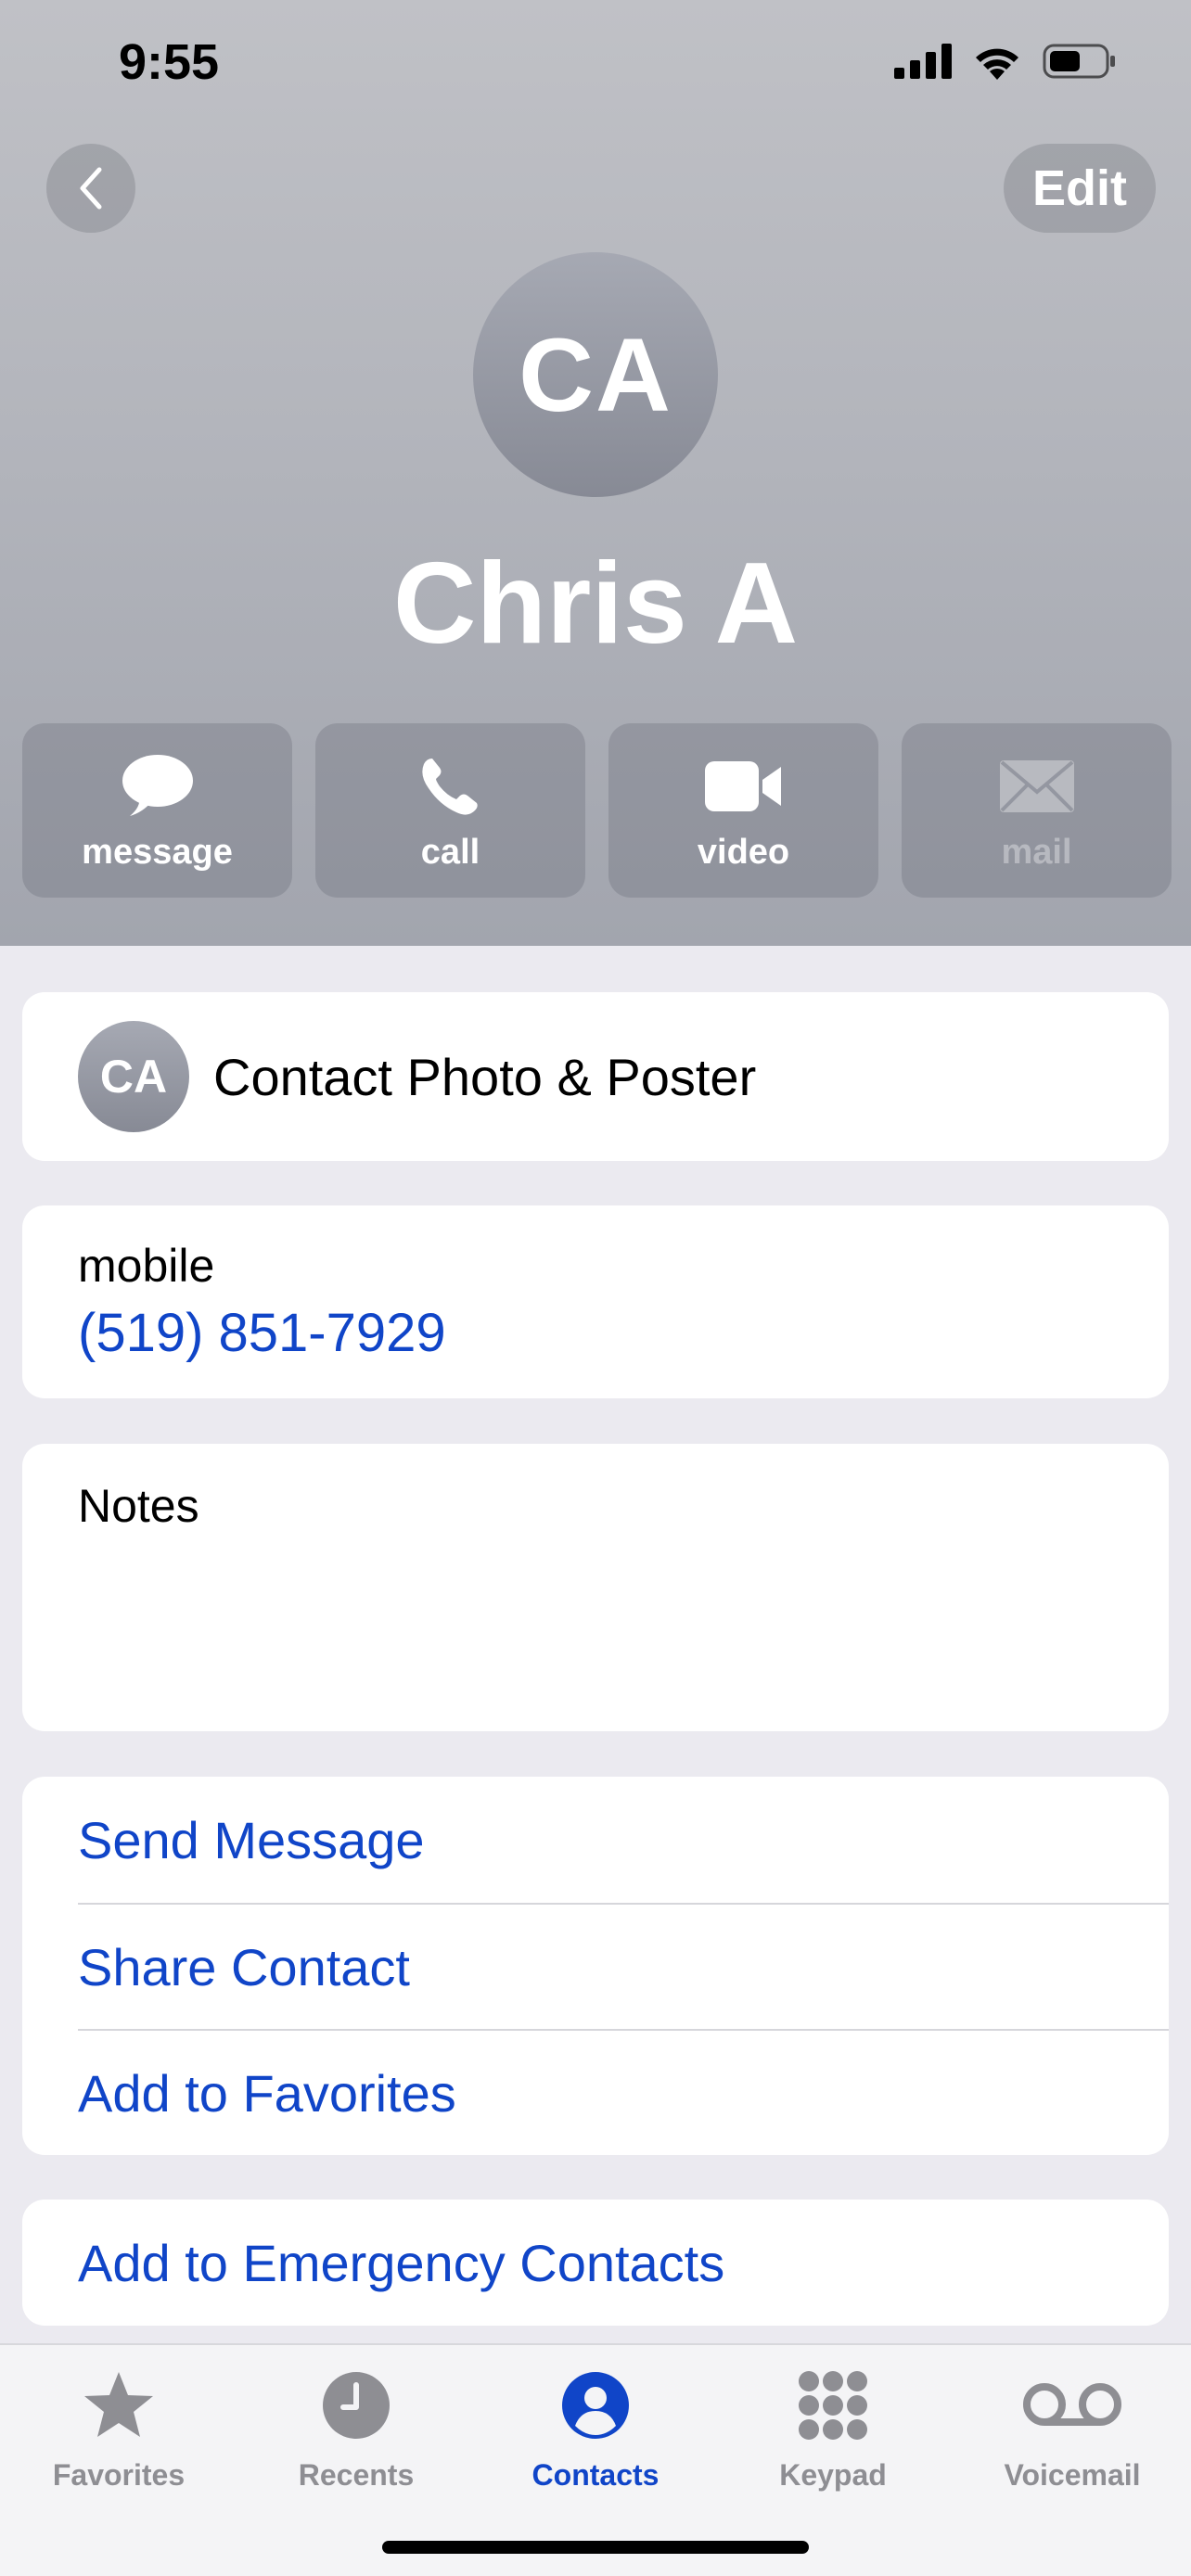 Image resolution: width=1191 pixels, height=2576 pixels. I want to click on tab-contacts: Contacts, so click(595, 2433).